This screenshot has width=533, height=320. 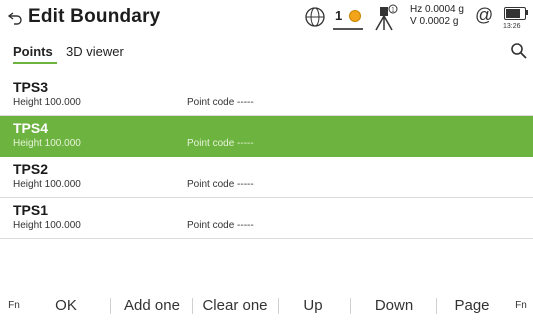 What do you see at coordinates (355, 16) in the screenshot?
I see `satellite-status-dot` at bounding box center [355, 16].